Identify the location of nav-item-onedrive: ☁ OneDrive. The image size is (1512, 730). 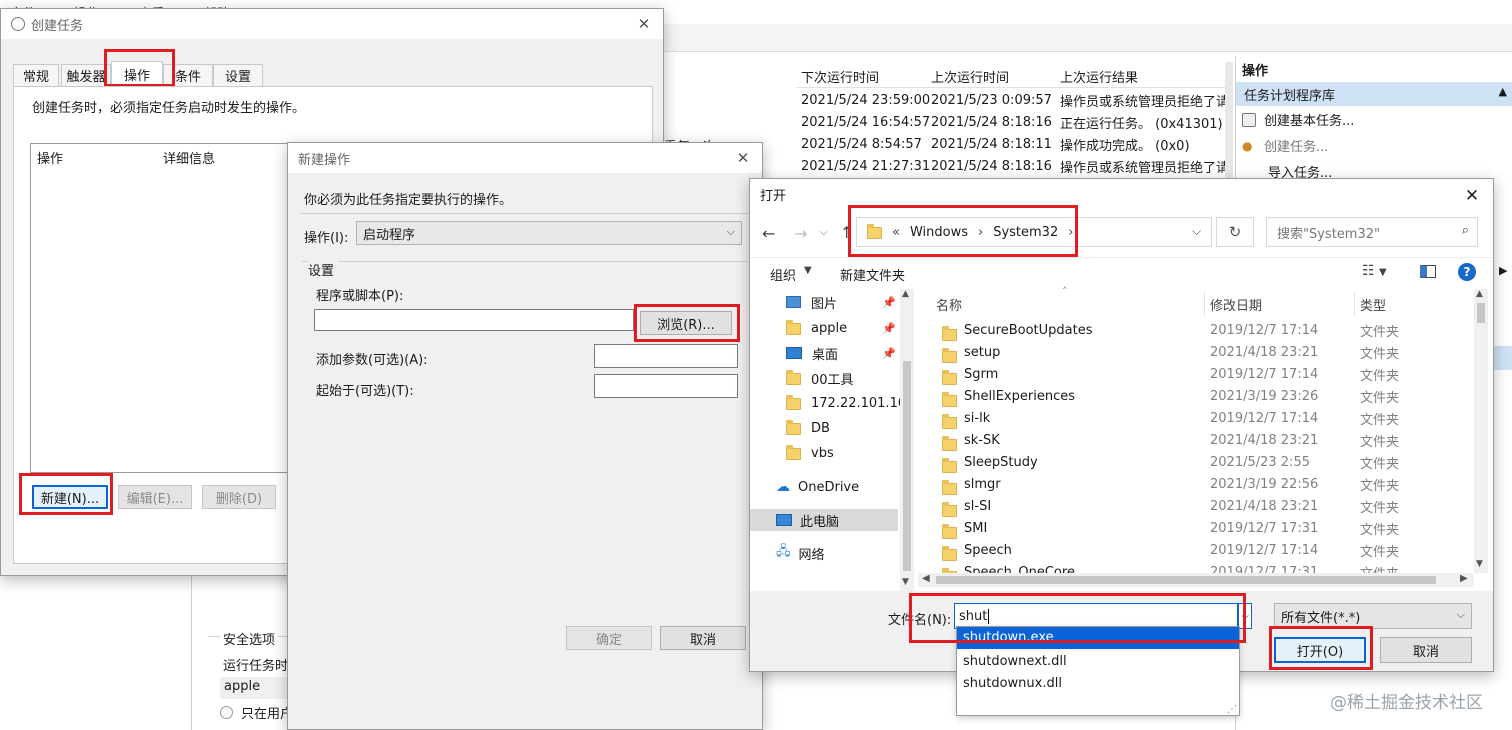
(833, 487).